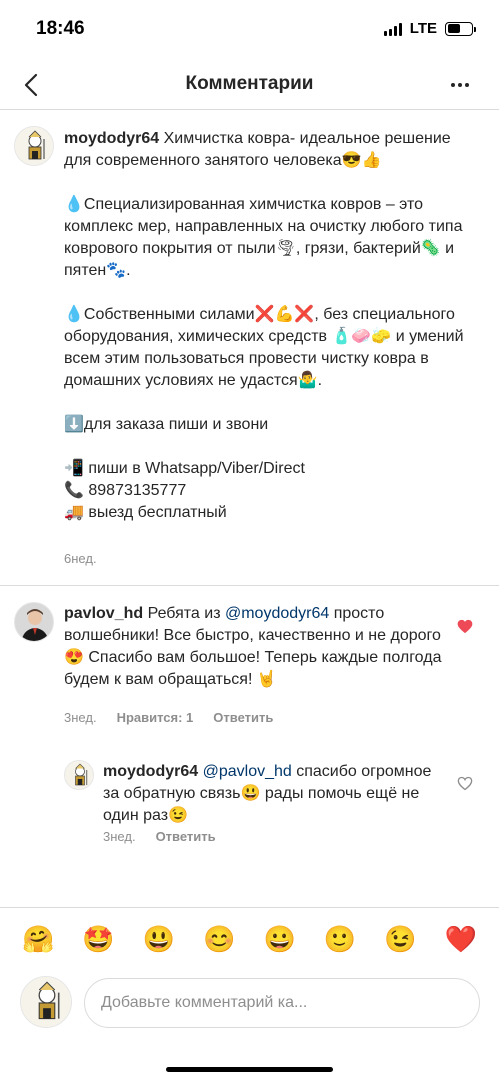 Image resolution: width=499 pixels, height=1080 pixels. Describe the element at coordinates (249, 30) in the screenshot. I see `status-bar: 18:46 LTE` at that location.